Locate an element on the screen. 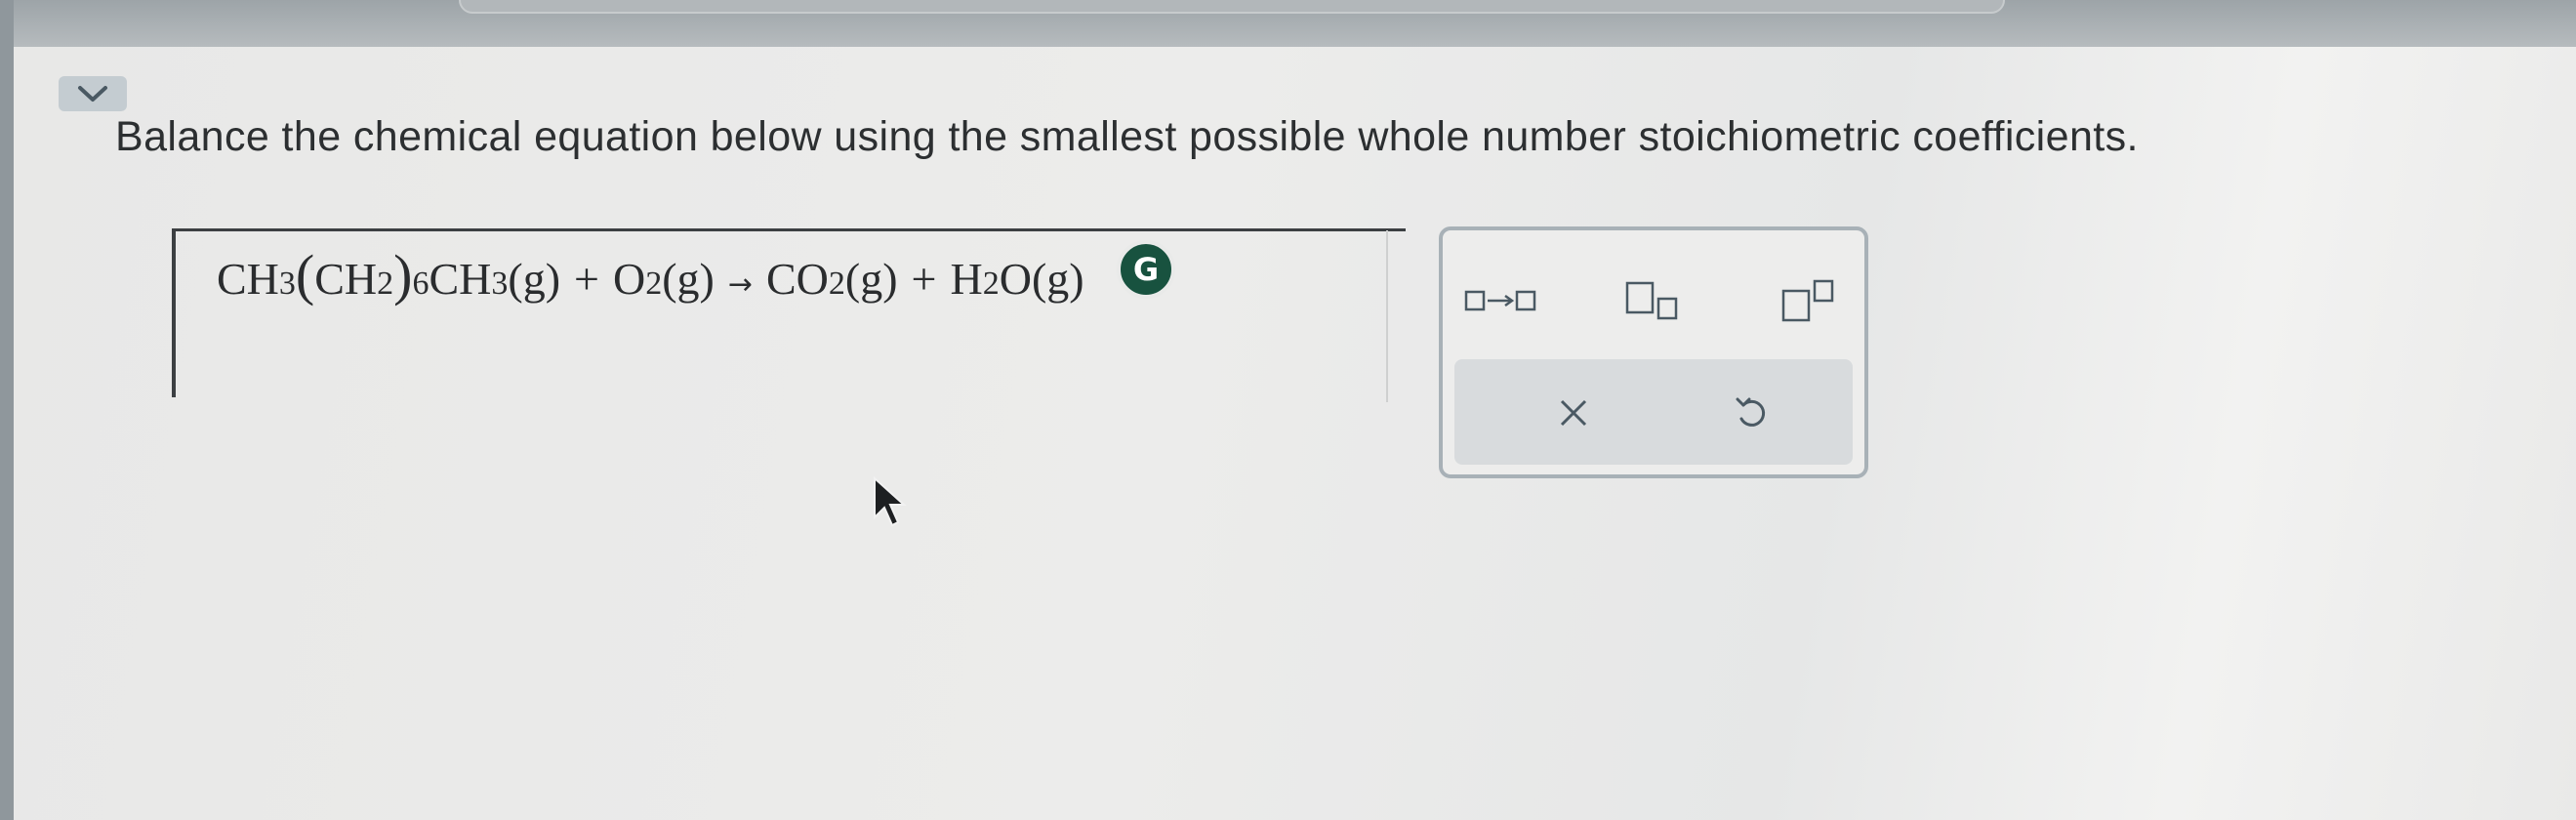 The image size is (2576, 820). undo-button is located at coordinates (1751, 413).